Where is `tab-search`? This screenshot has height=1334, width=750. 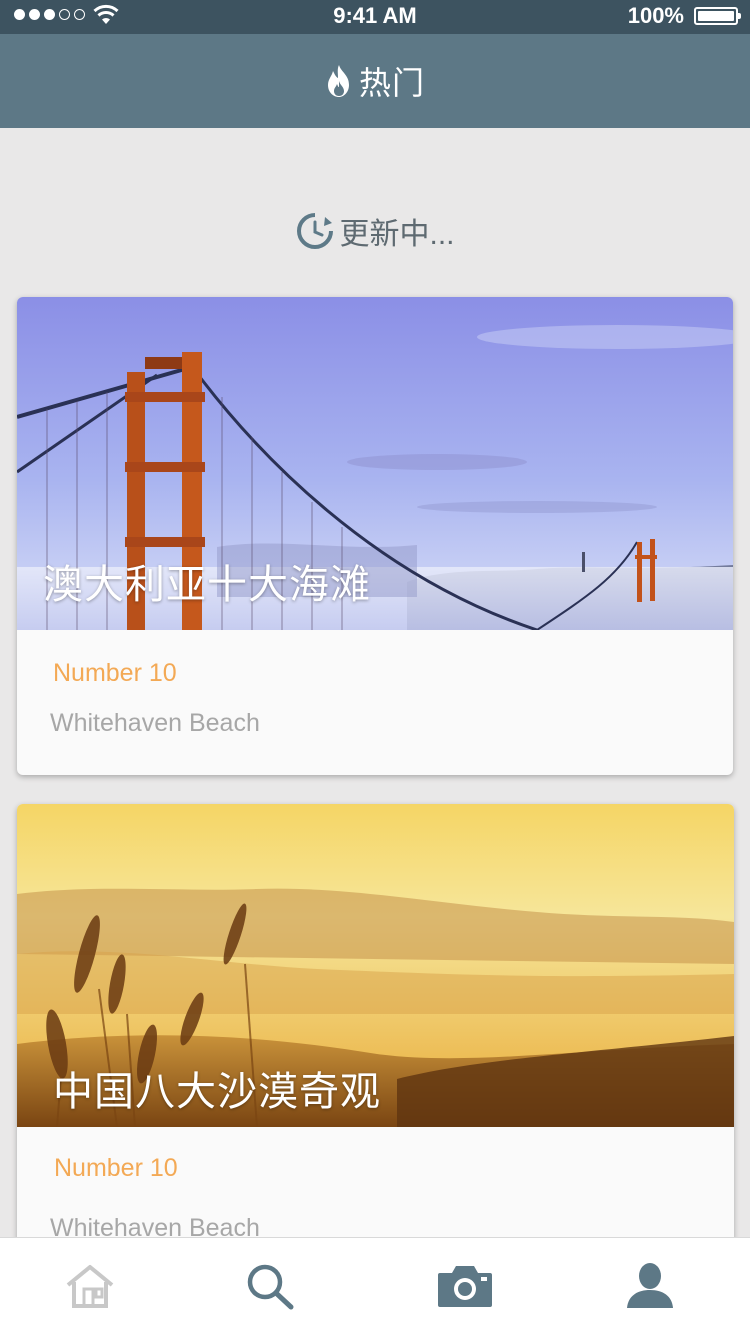
tab-search is located at coordinates (270, 1286).